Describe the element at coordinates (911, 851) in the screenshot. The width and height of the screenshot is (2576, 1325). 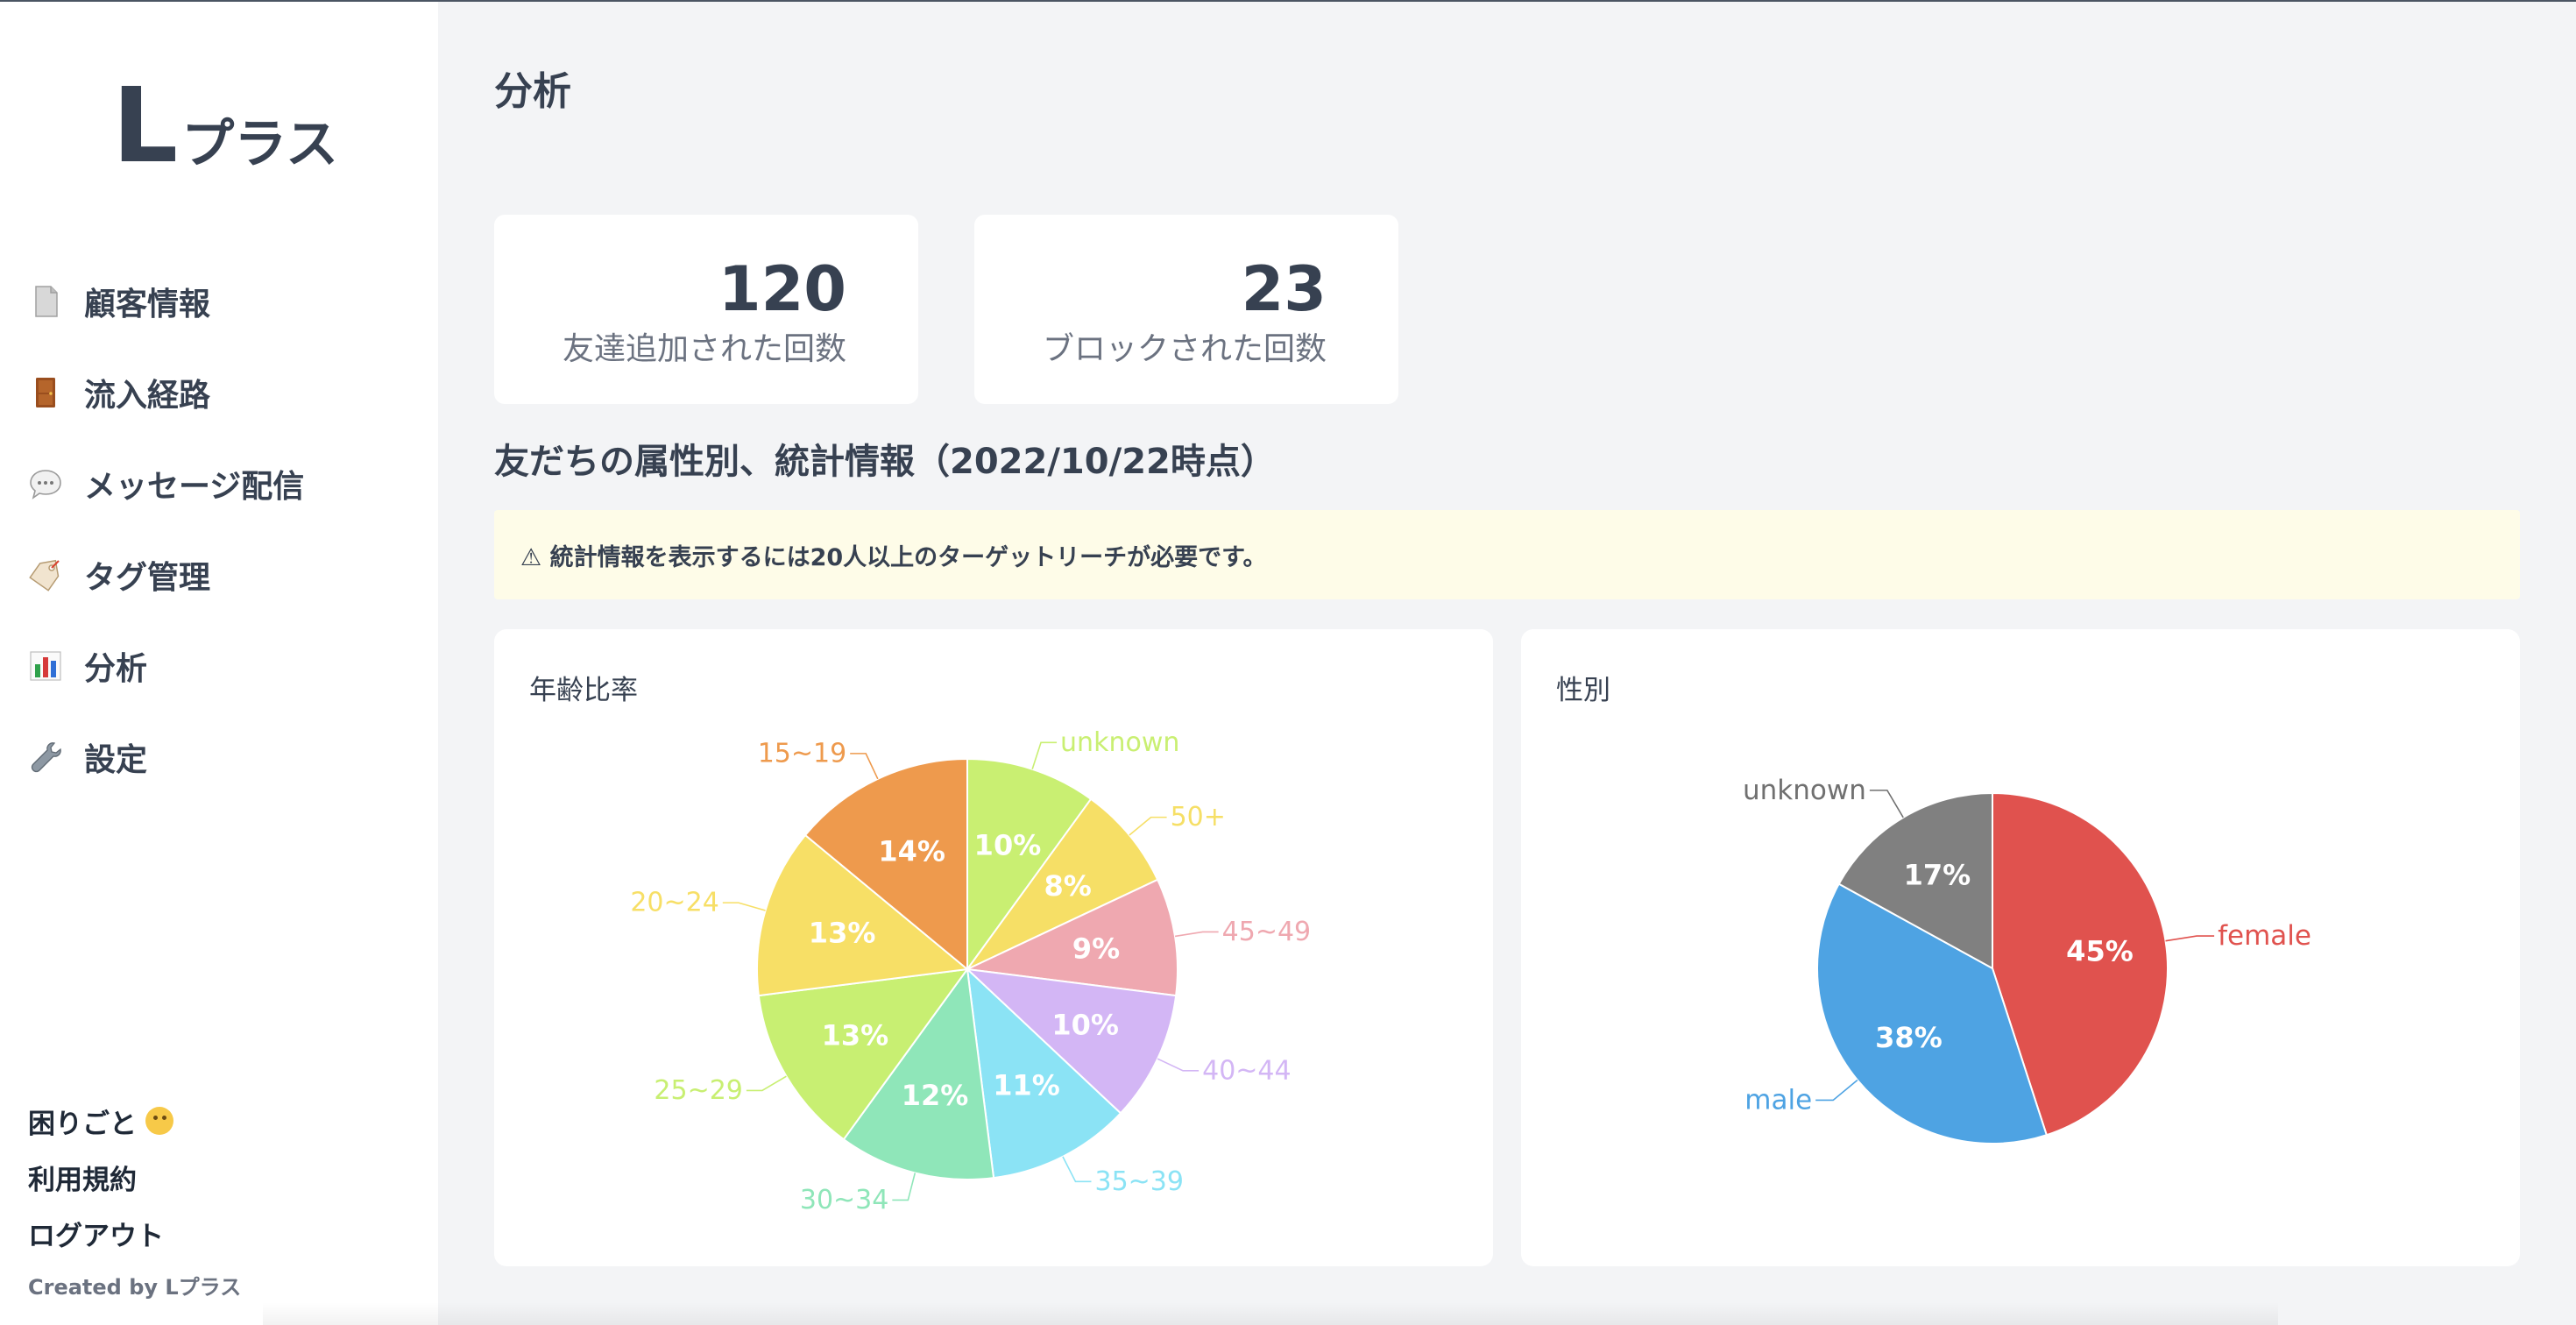
I see `pie-percent-label: 14%` at that location.